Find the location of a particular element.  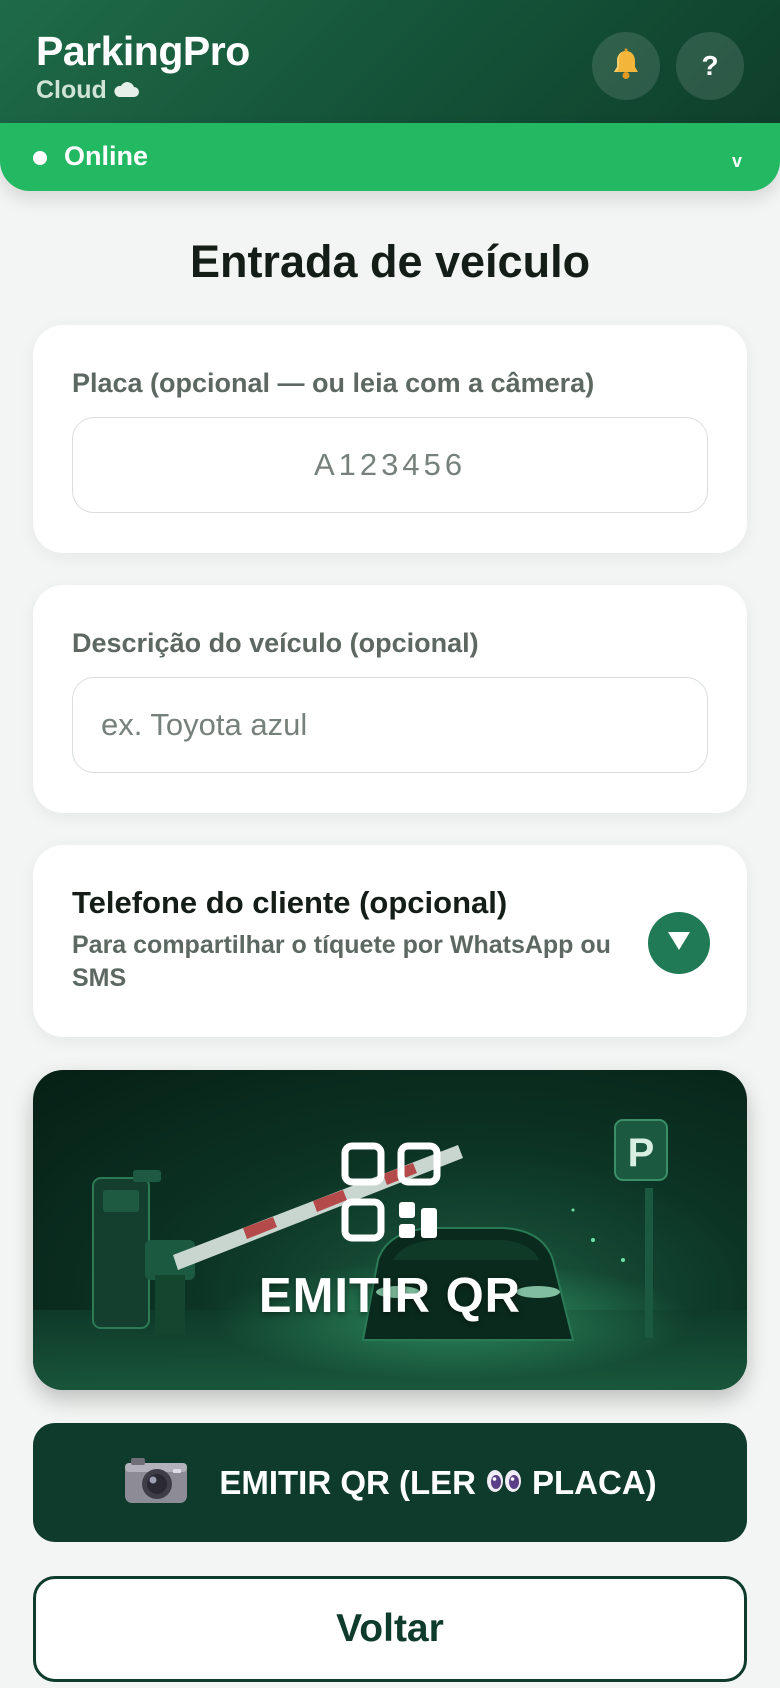

chevron-down-icon: v is located at coordinates (737, 161).